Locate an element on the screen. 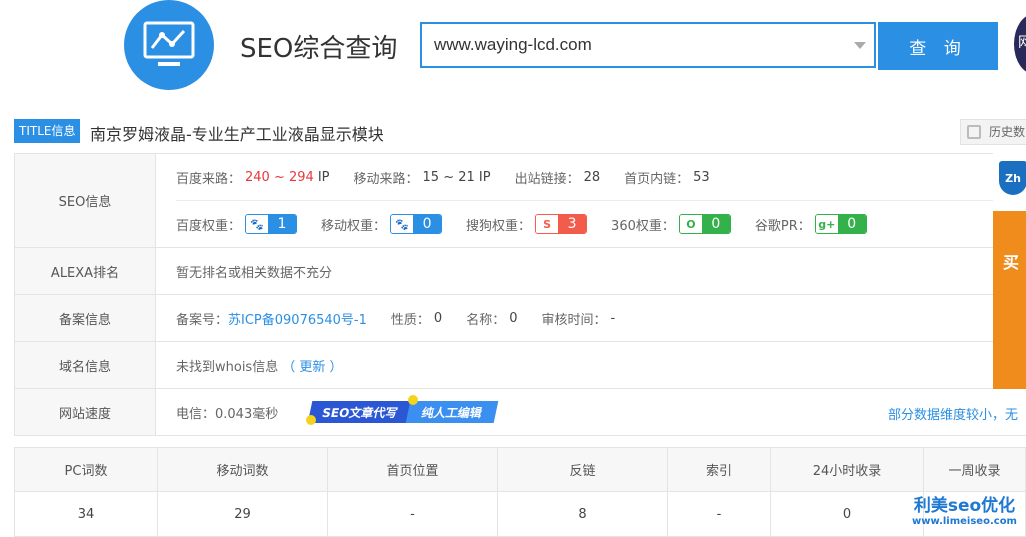 This screenshot has height=537, width=1026. weight-label: 百度权重： is located at coordinates (209, 226).